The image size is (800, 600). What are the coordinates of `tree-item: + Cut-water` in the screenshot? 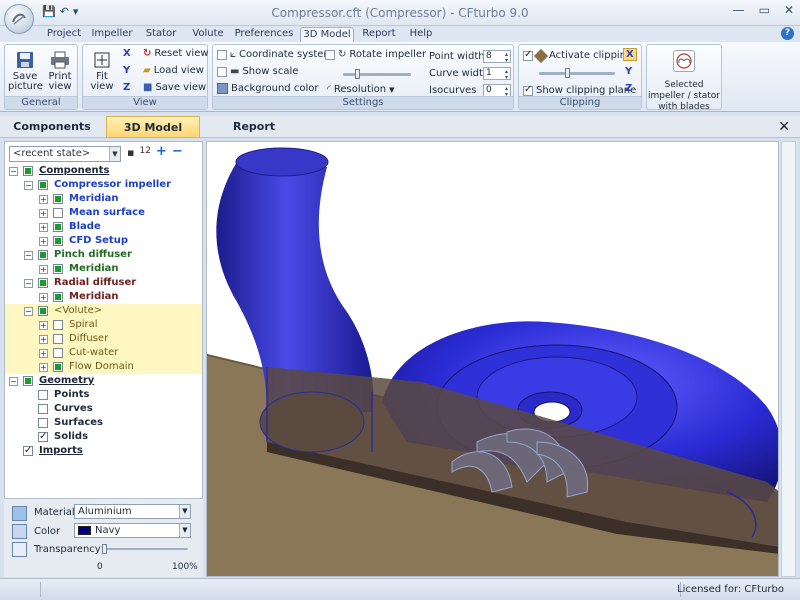 It's located at (103, 353).